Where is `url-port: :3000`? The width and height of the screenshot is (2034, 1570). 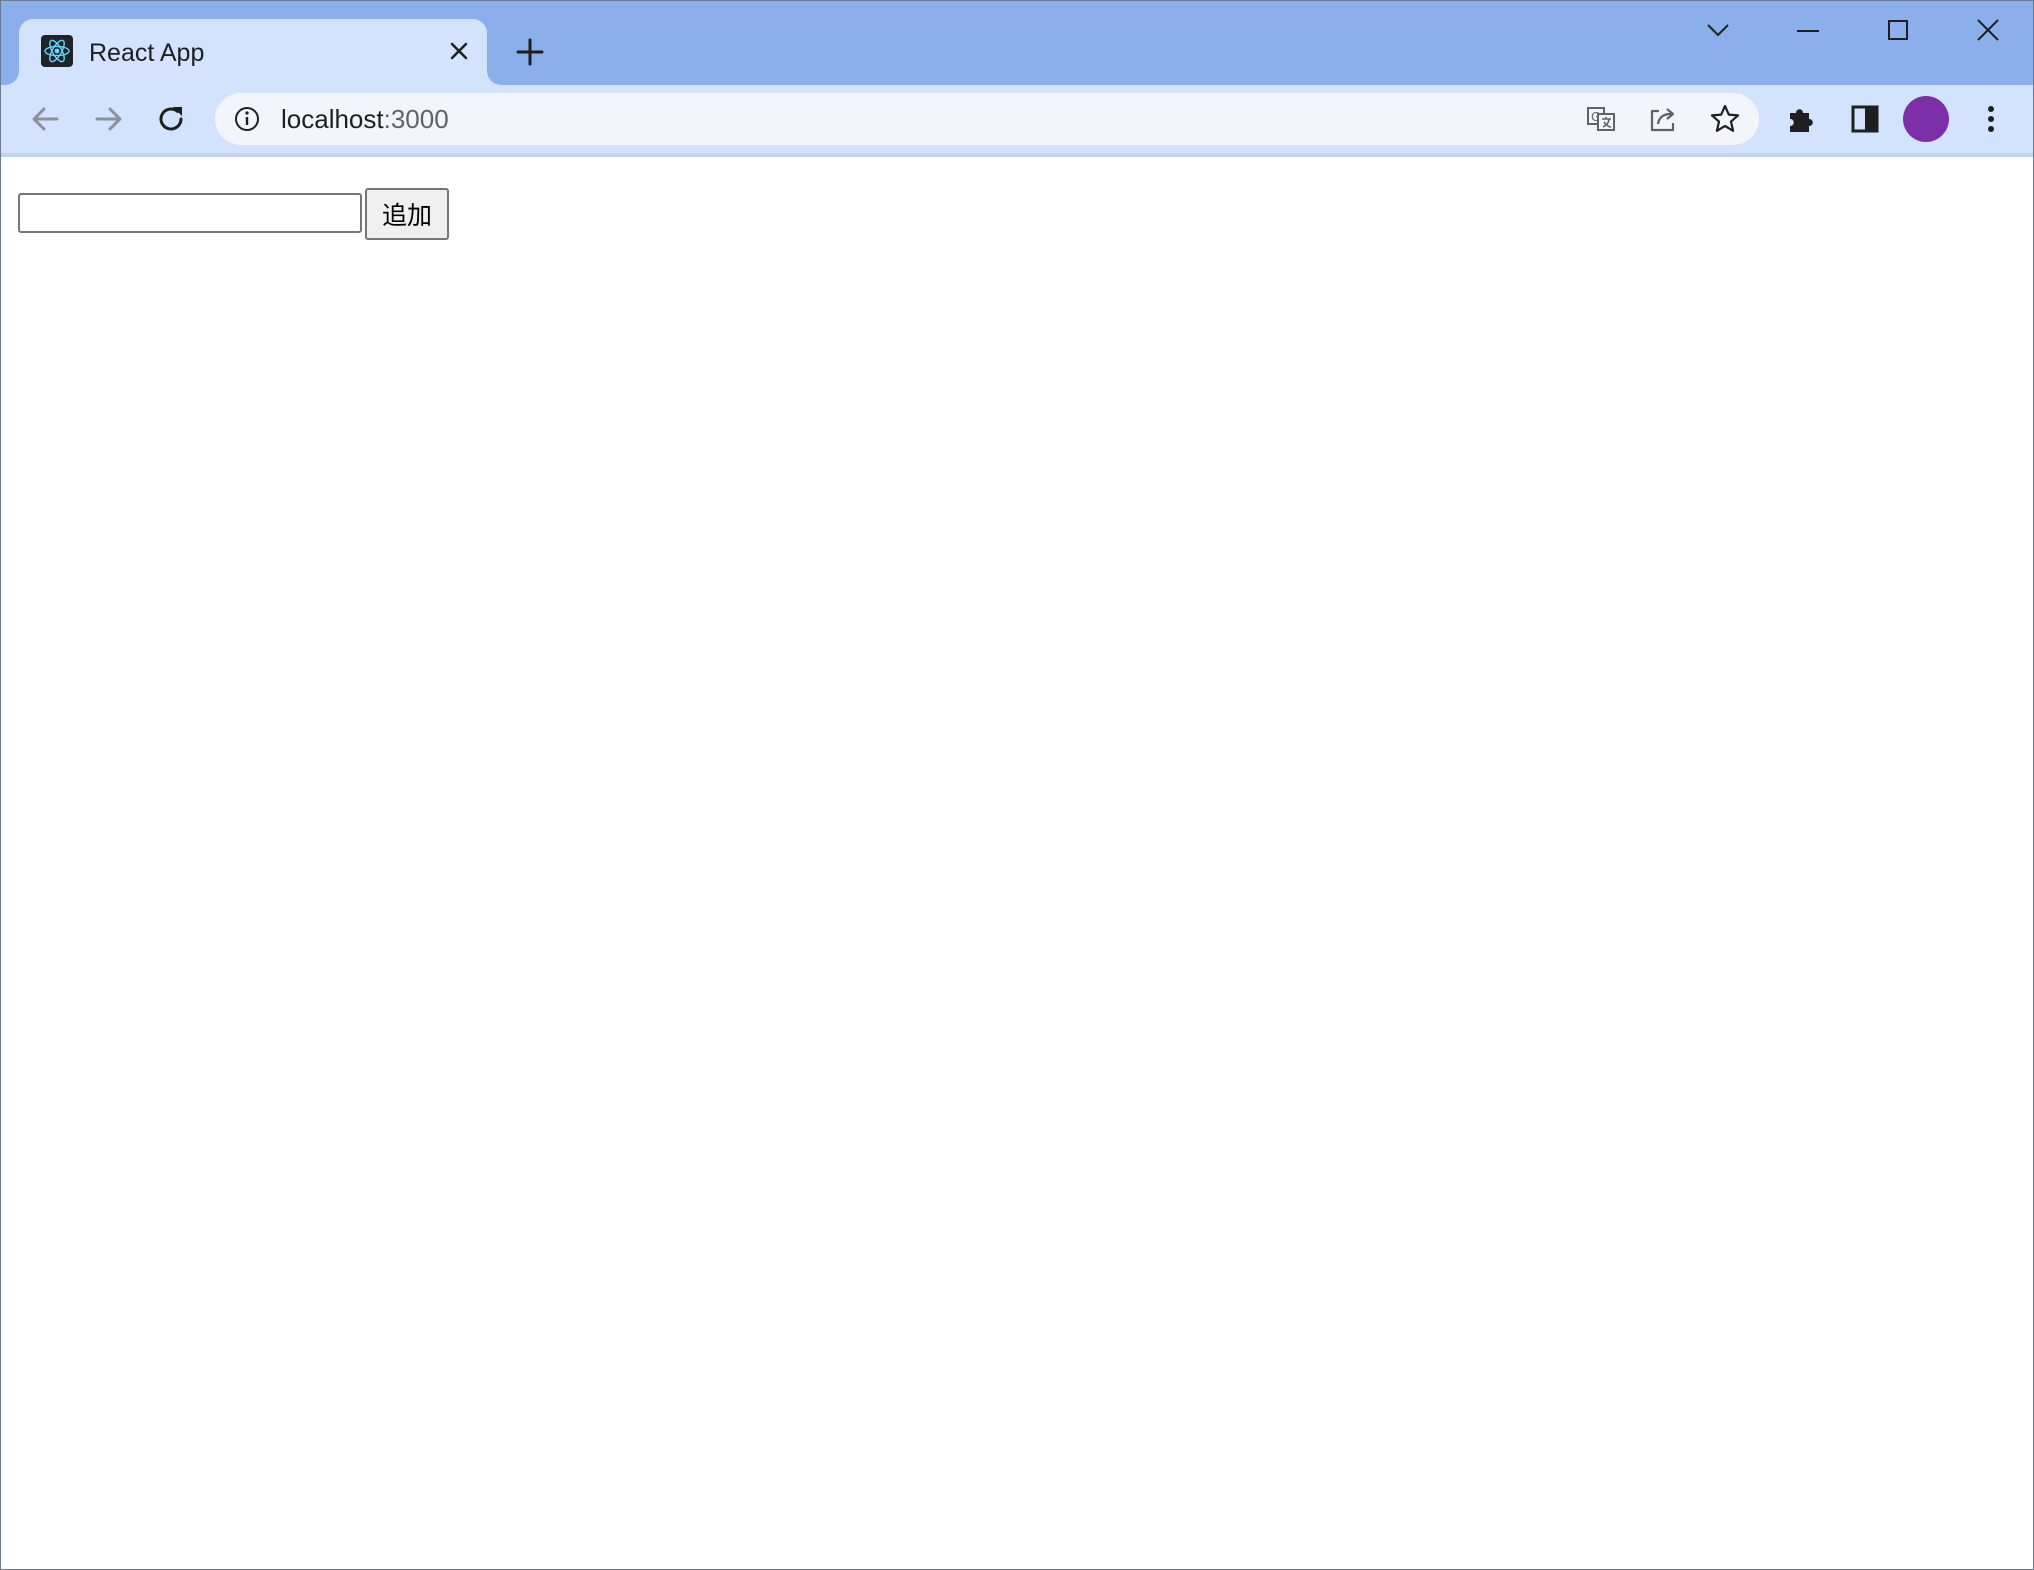 url-port: :3000 is located at coordinates (416, 119).